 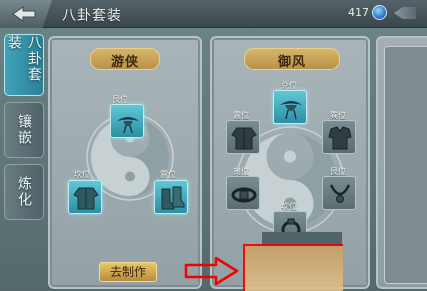 I want to click on gem-icon, so click(x=379, y=12).